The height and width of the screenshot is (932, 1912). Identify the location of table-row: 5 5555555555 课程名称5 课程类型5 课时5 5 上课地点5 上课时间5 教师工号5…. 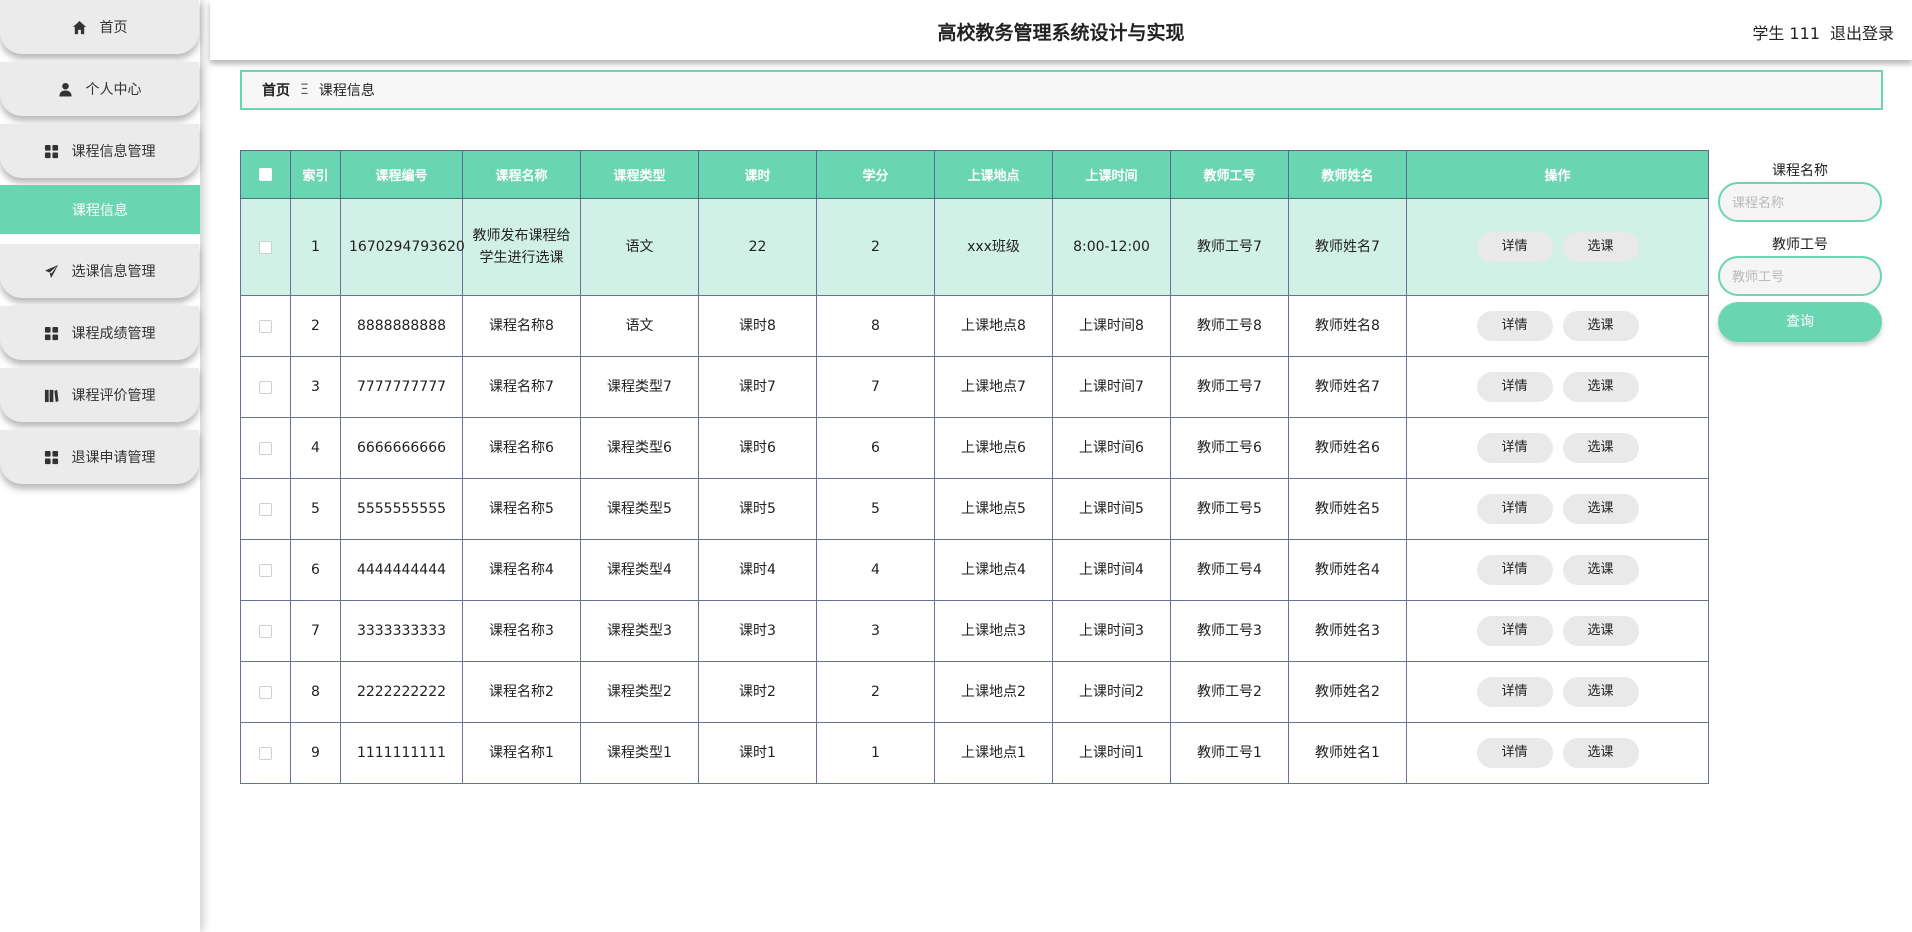
(974, 509).